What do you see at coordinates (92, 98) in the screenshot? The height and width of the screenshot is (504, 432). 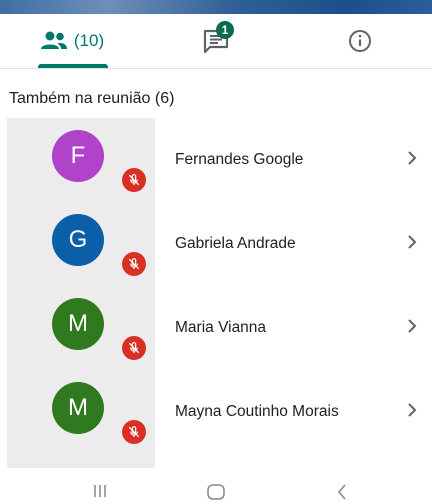 I see `section-title: Também na reunião (6)` at bounding box center [92, 98].